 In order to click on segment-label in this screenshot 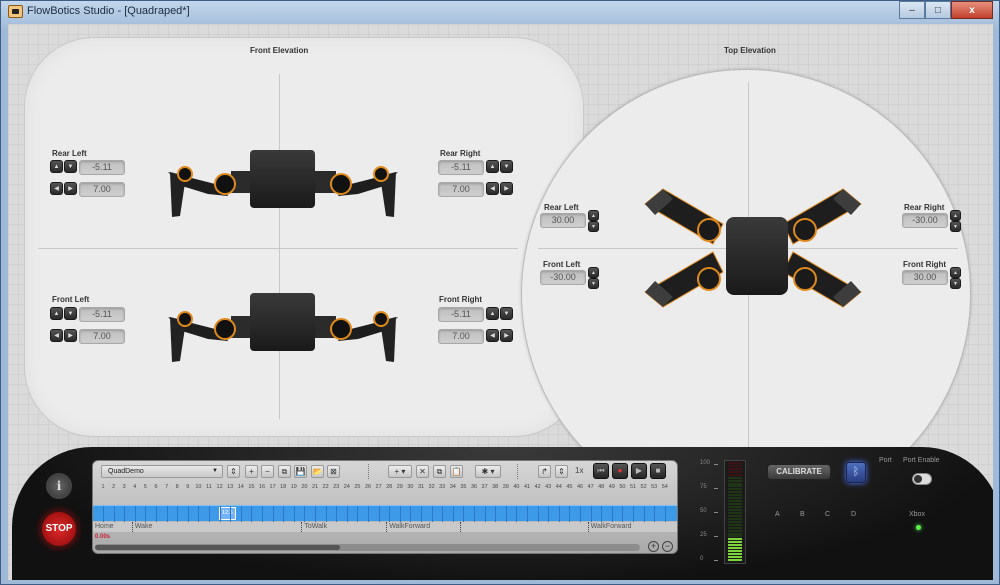, I will do `click(461, 527)`.